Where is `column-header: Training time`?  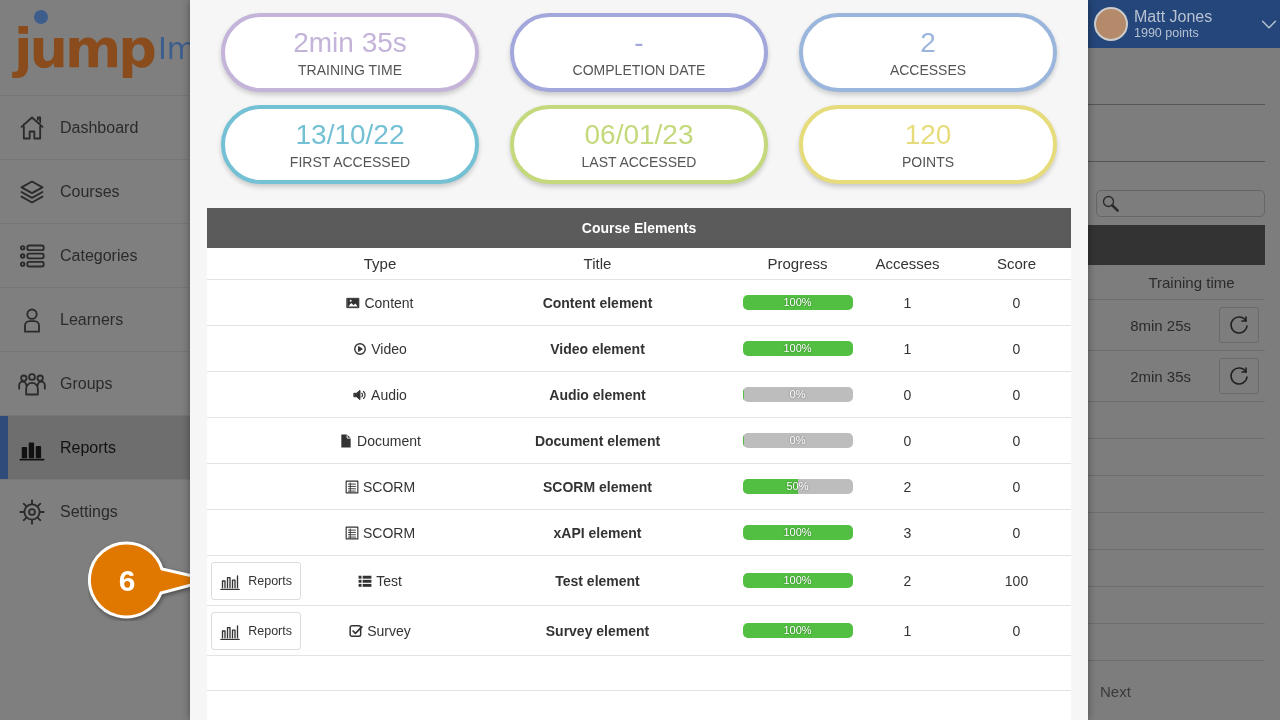 column-header: Training time is located at coordinates (1176, 282).